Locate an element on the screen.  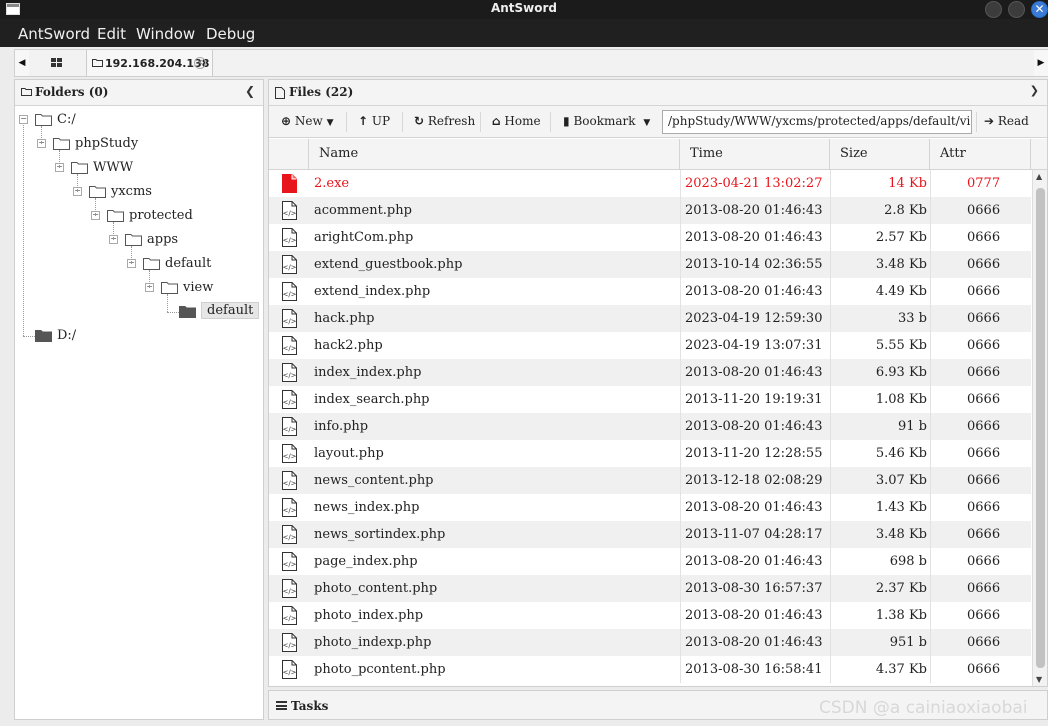
file-size: 1.43 Kb is located at coordinates (901, 507).